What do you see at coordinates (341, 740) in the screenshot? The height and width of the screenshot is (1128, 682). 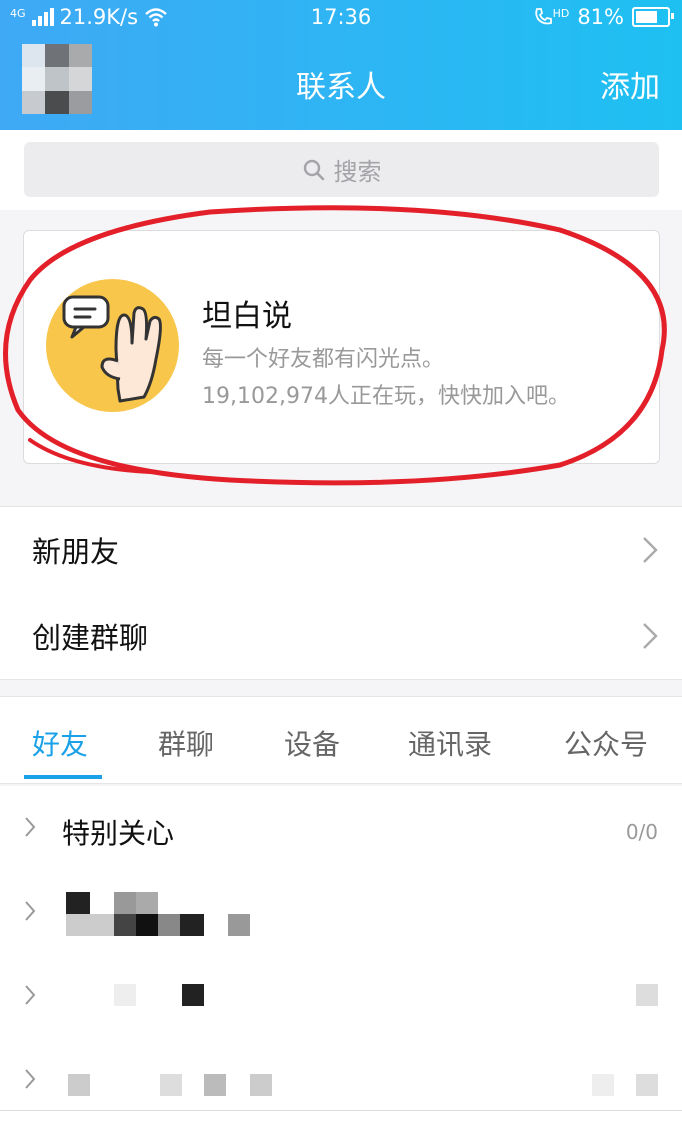 I see `contact-tabs: 好友 群聊 设备 通讯录 公众号` at bounding box center [341, 740].